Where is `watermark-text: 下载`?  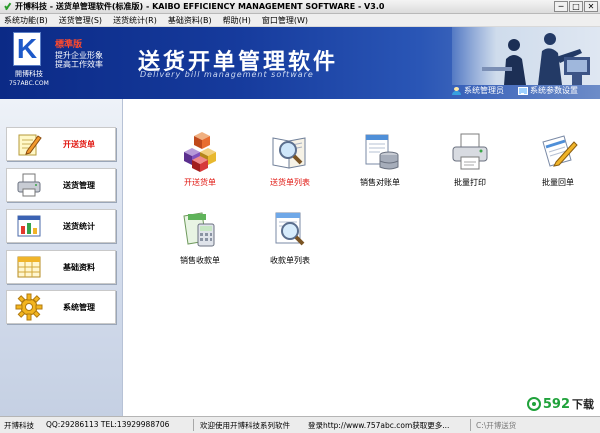
watermark-text: 下载 is located at coordinates (583, 404).